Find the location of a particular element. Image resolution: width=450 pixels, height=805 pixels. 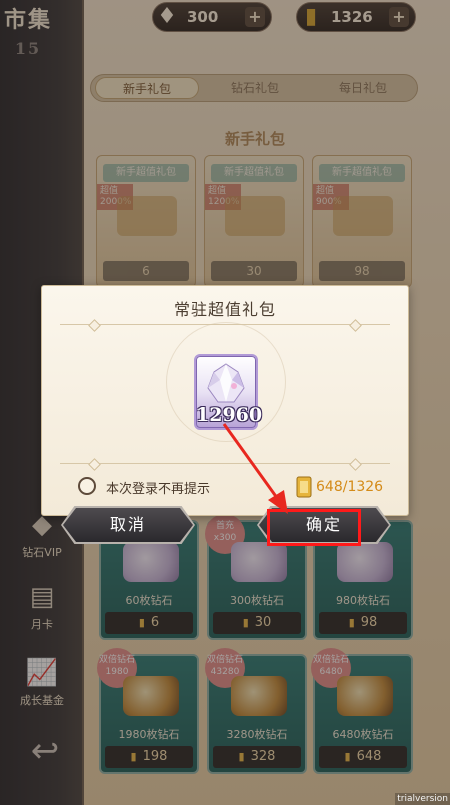

pointer-arrow-icon is located at coordinates (255, 468).